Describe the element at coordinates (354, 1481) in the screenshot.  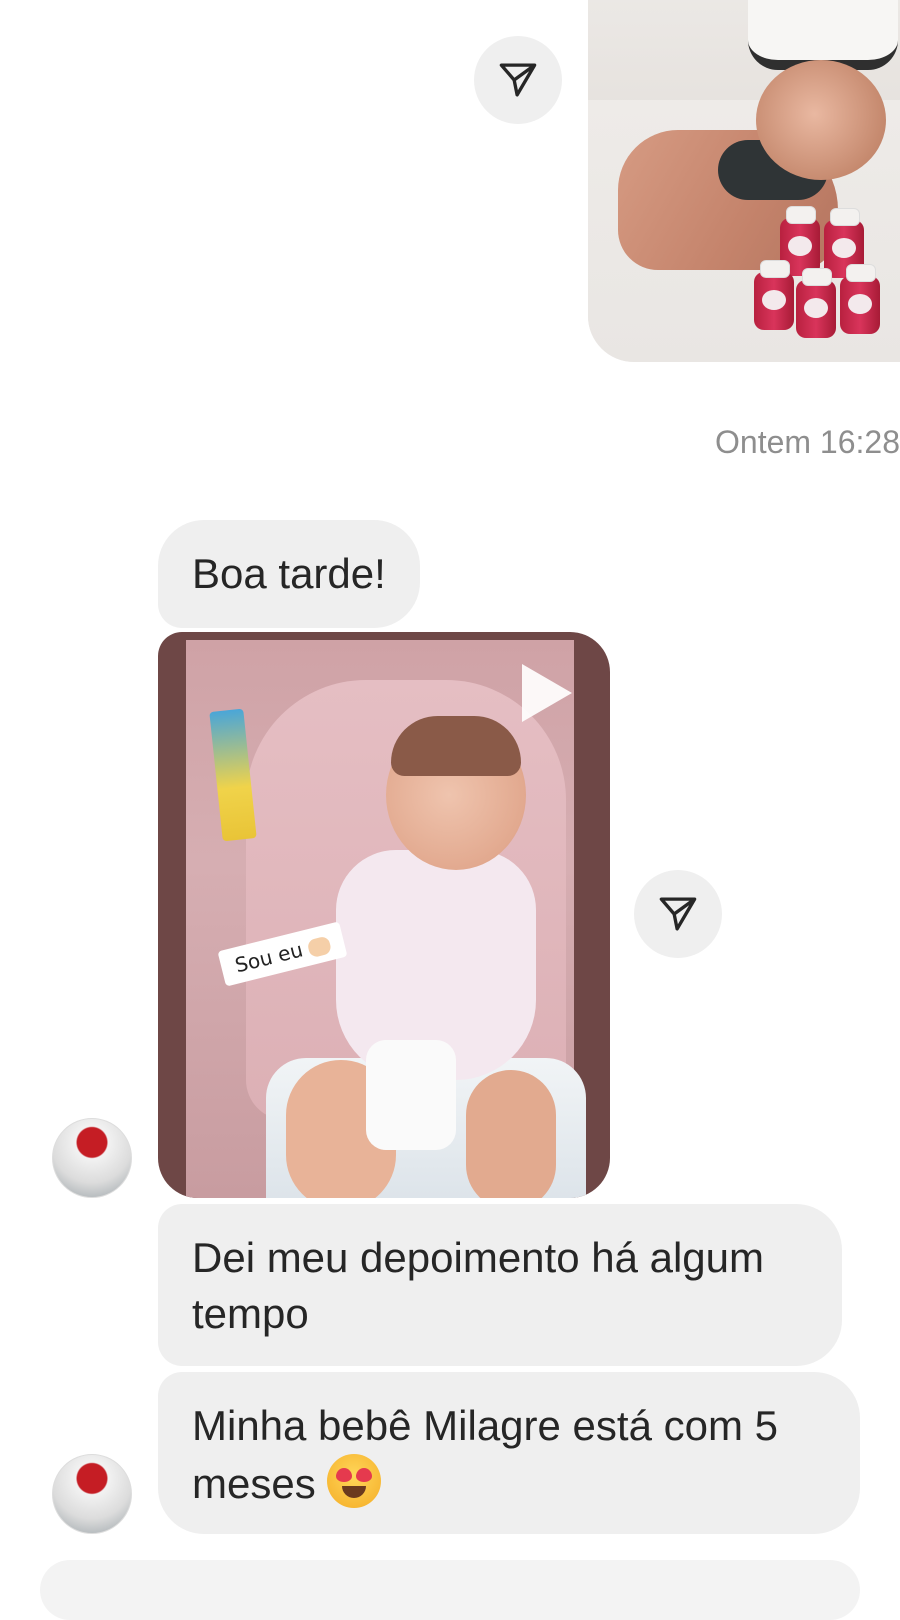
I see `heart-eyes-emoji-icon` at that location.